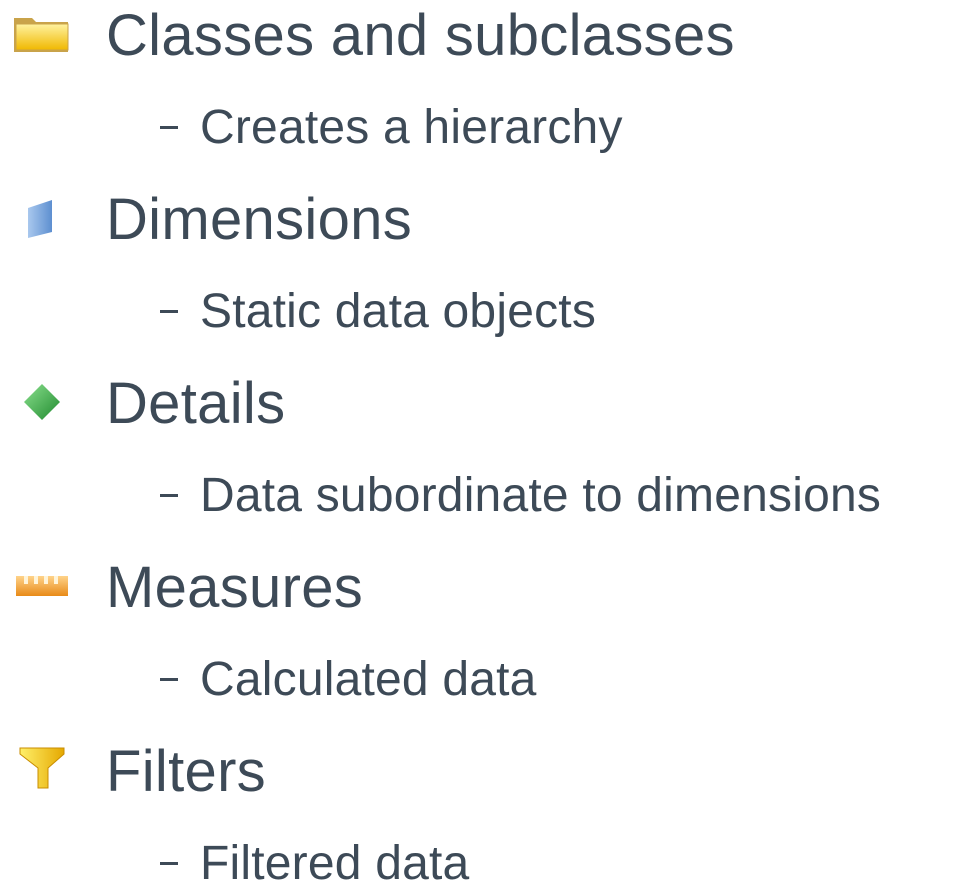 The image size is (955, 894). I want to click on item-title: Filters, so click(186, 771).